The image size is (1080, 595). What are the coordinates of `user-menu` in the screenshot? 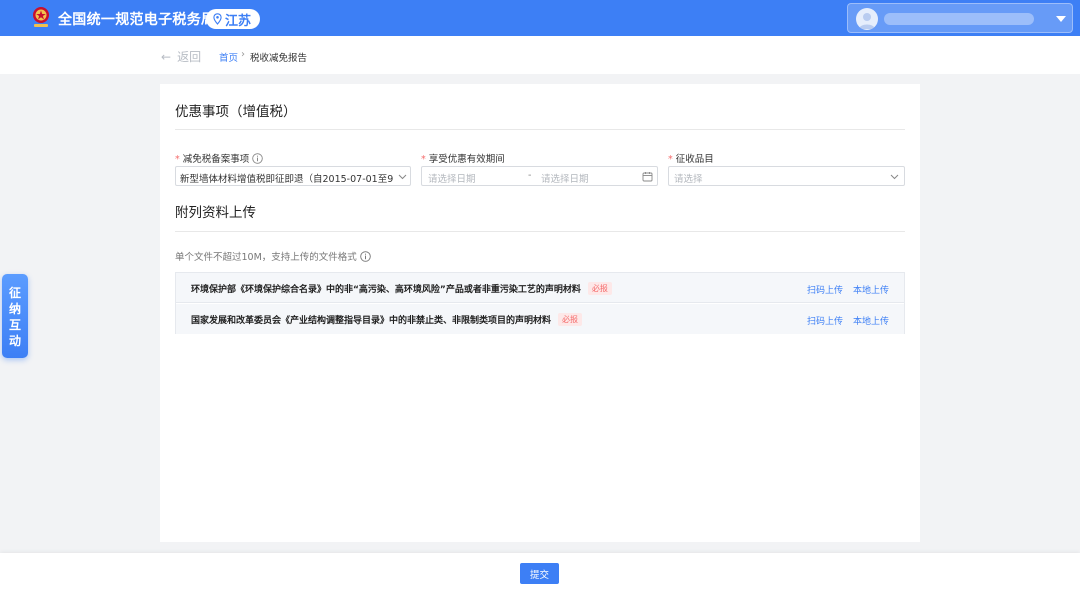 It's located at (960, 18).